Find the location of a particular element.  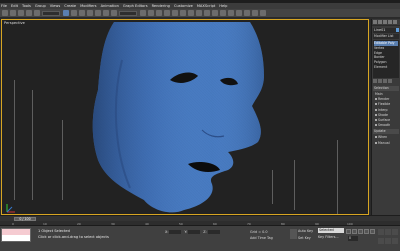

pivot-icon is located at coordinates (143, 13).